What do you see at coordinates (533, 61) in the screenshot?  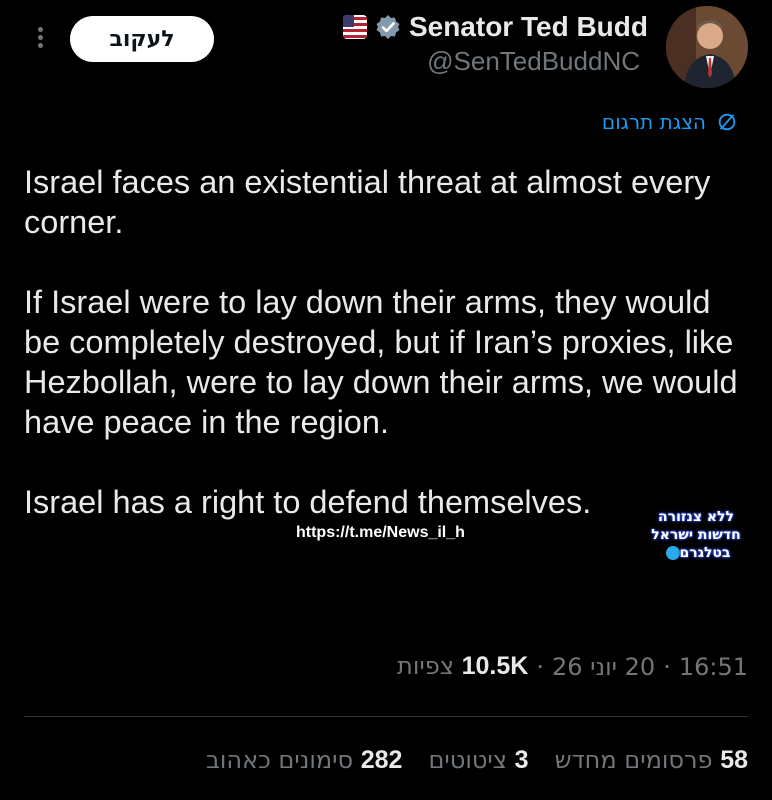 I see `author-handle: @SenTedBuddNC` at bounding box center [533, 61].